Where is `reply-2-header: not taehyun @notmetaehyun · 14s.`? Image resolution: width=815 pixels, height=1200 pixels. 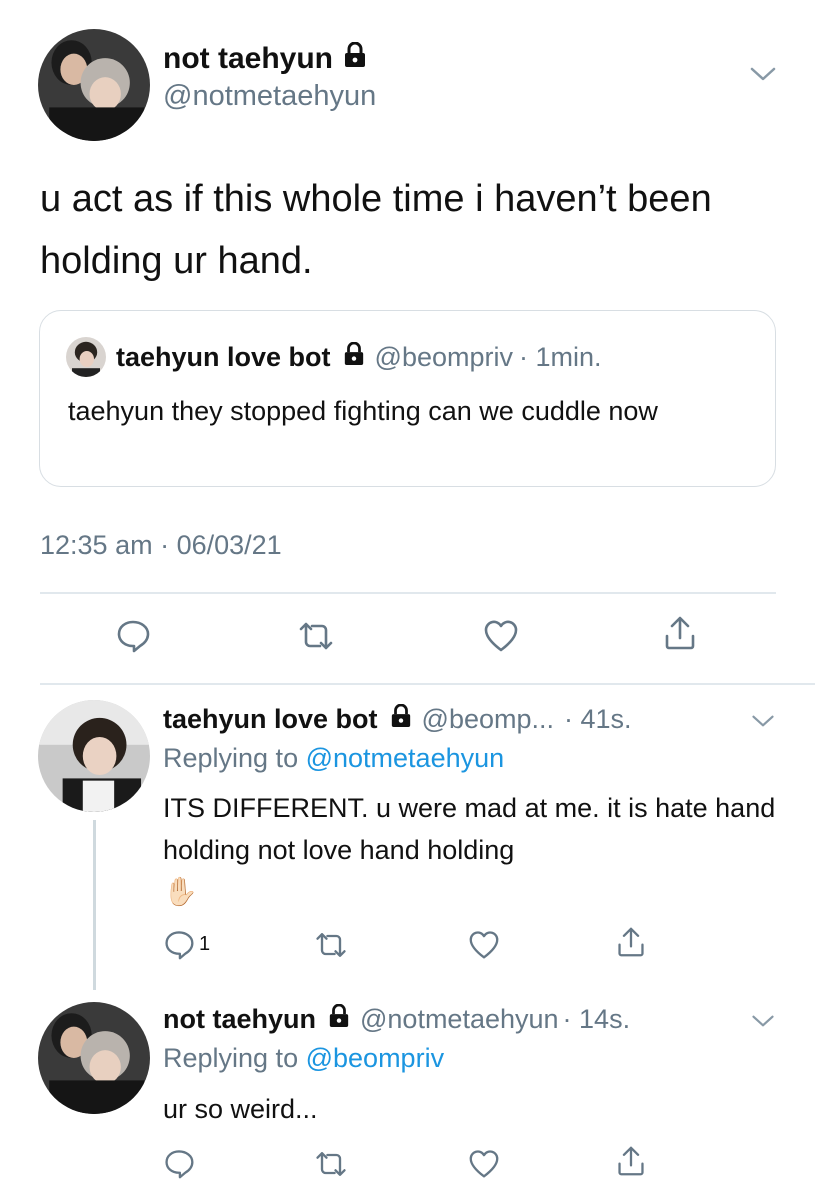 reply-2-header: not taehyun @notmetaehyun · 14s. is located at coordinates (397, 1019).